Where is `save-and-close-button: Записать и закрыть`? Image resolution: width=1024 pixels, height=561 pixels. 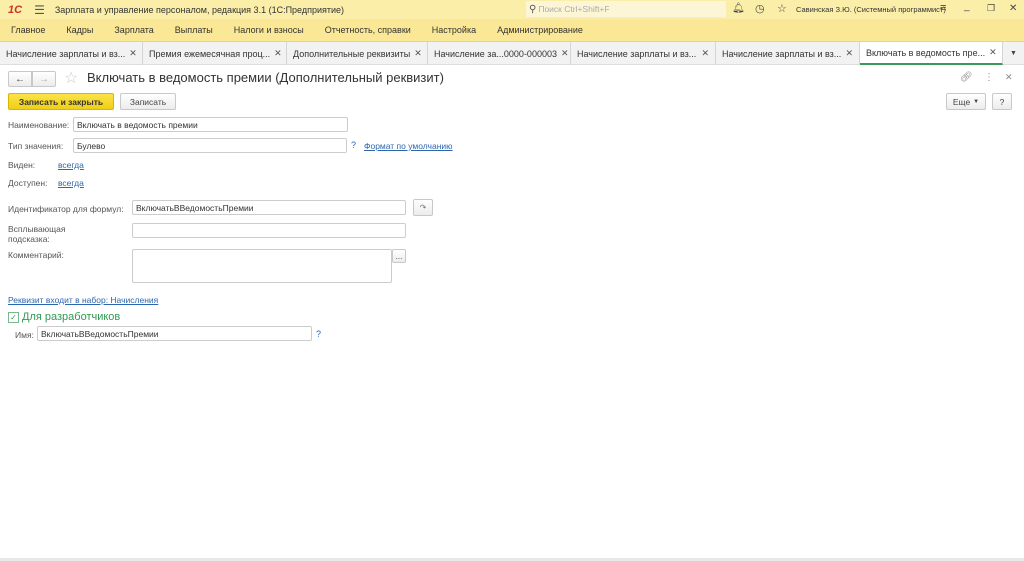
save-and-close-button: Записать и закрыть is located at coordinates (61, 101).